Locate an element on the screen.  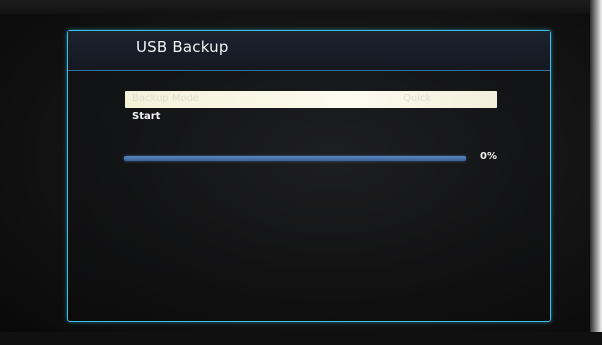
dialog-title: USB Backup is located at coordinates (182, 47).